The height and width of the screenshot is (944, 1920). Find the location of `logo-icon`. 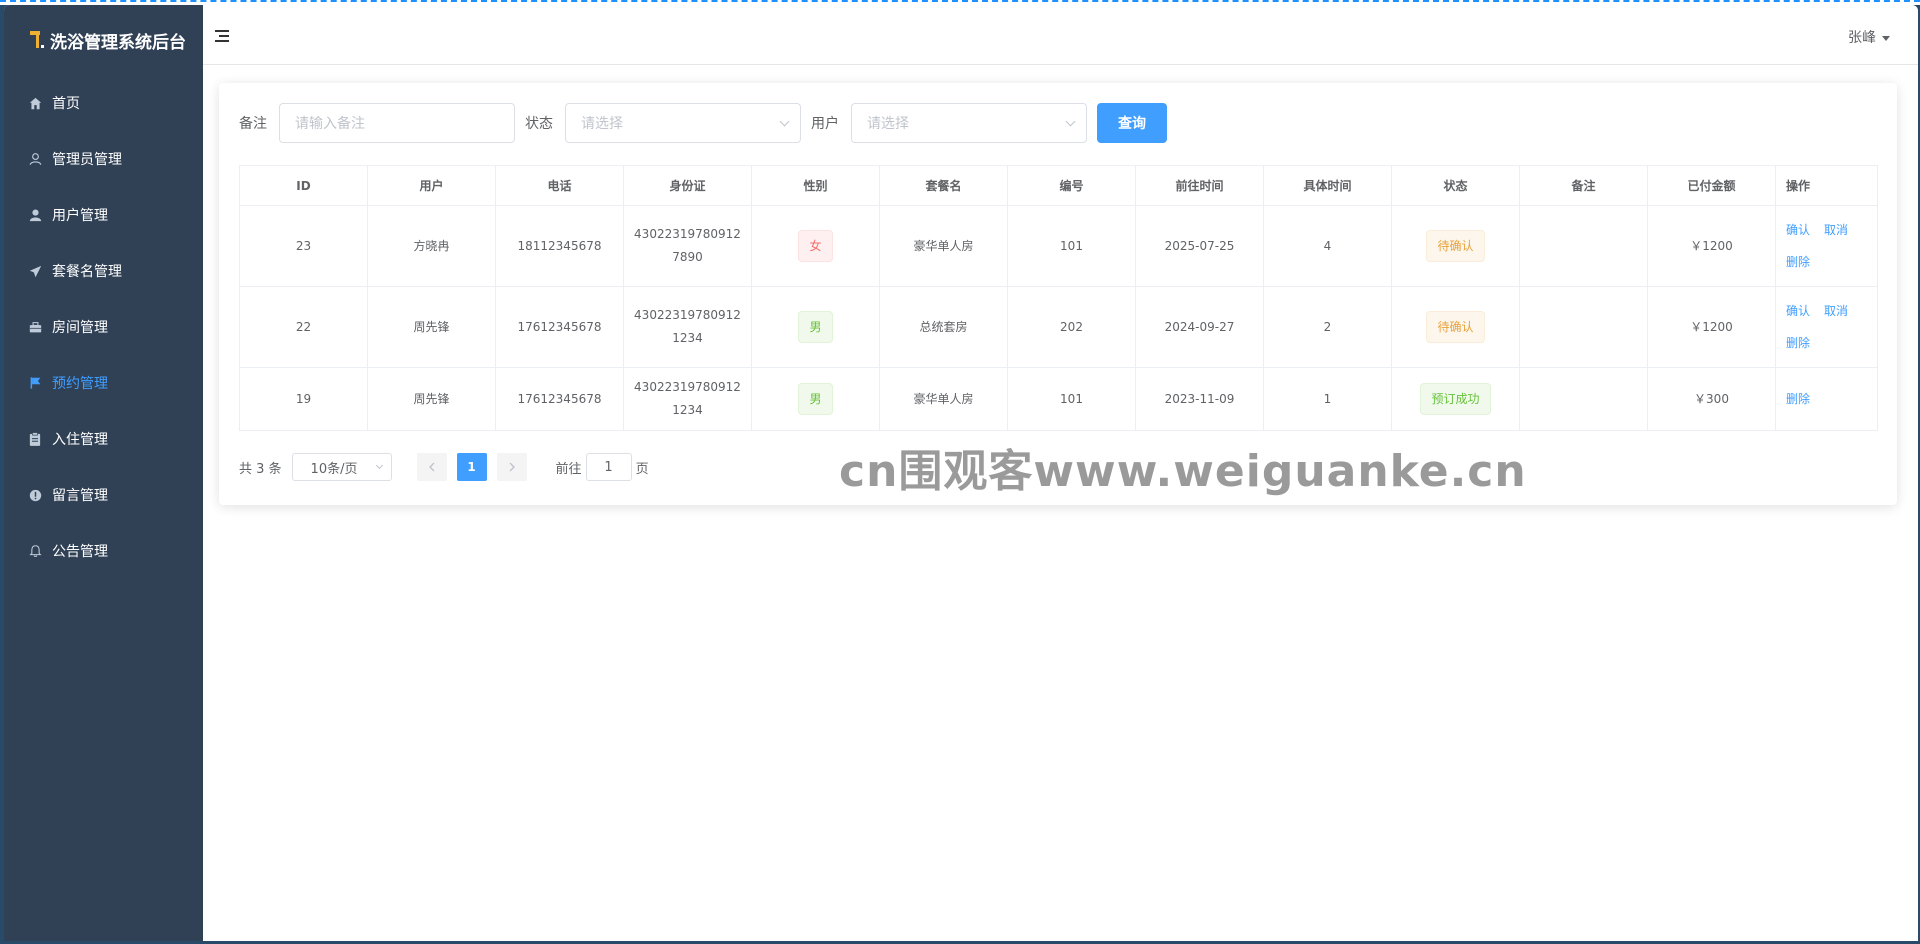

logo-icon is located at coordinates (36, 40).